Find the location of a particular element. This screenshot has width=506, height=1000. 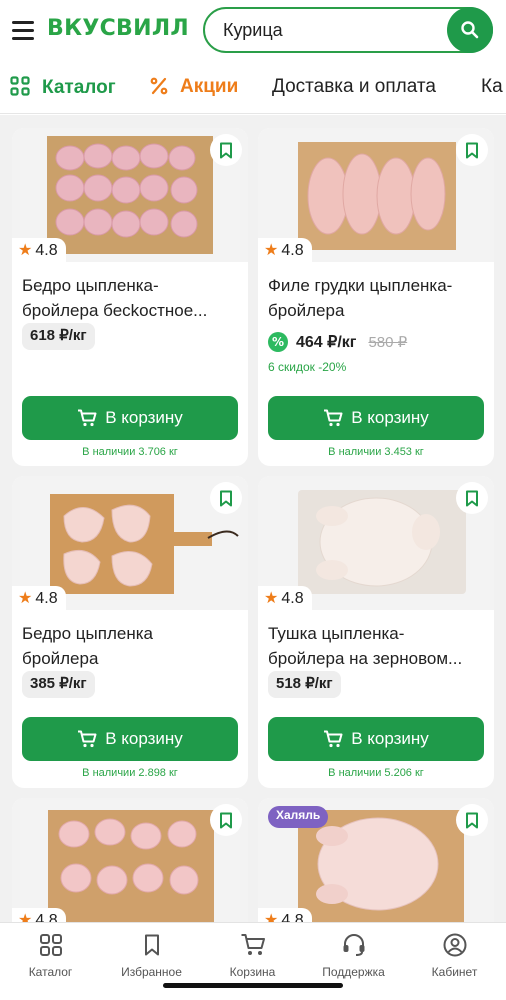

price: 464 ₽/кг is located at coordinates (326, 342).